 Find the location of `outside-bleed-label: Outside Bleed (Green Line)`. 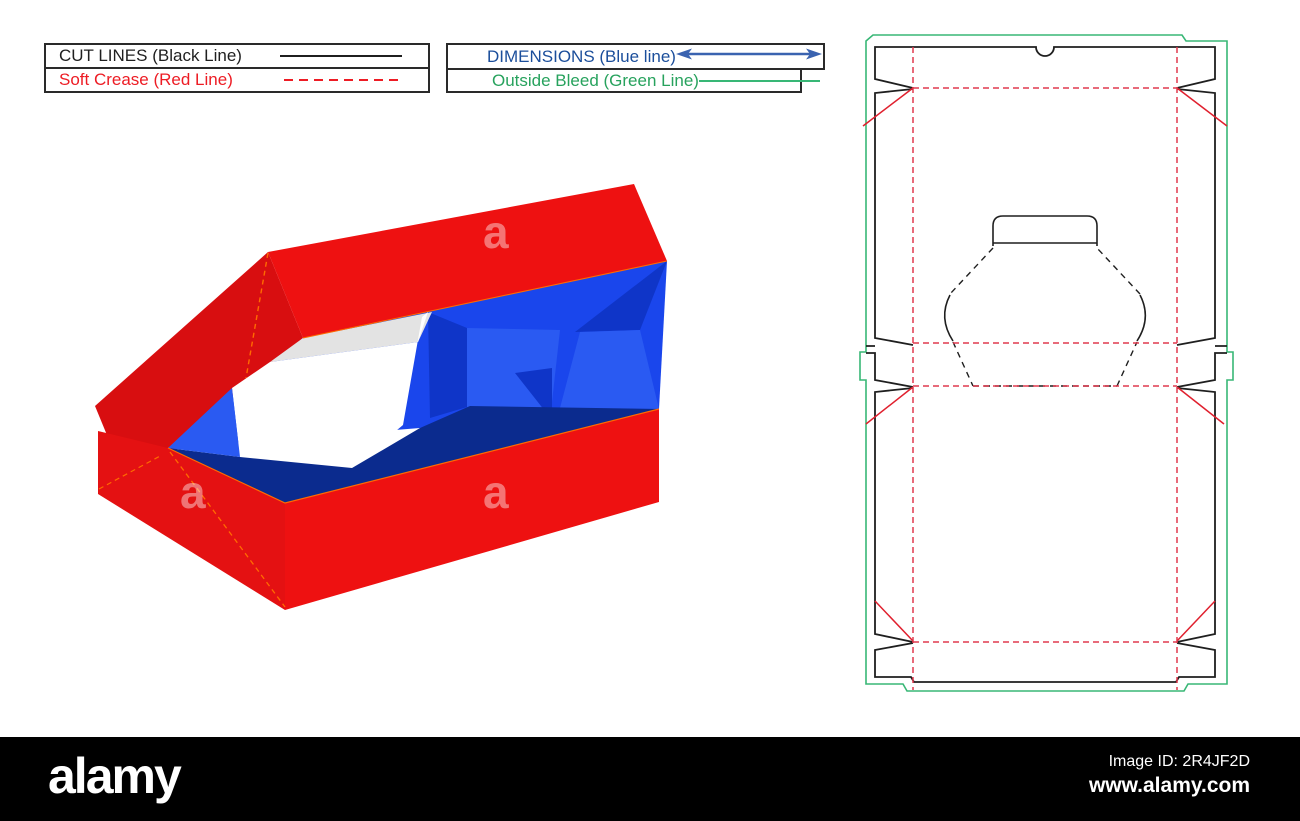

outside-bleed-label: Outside Bleed (Green Line) is located at coordinates (595, 80).